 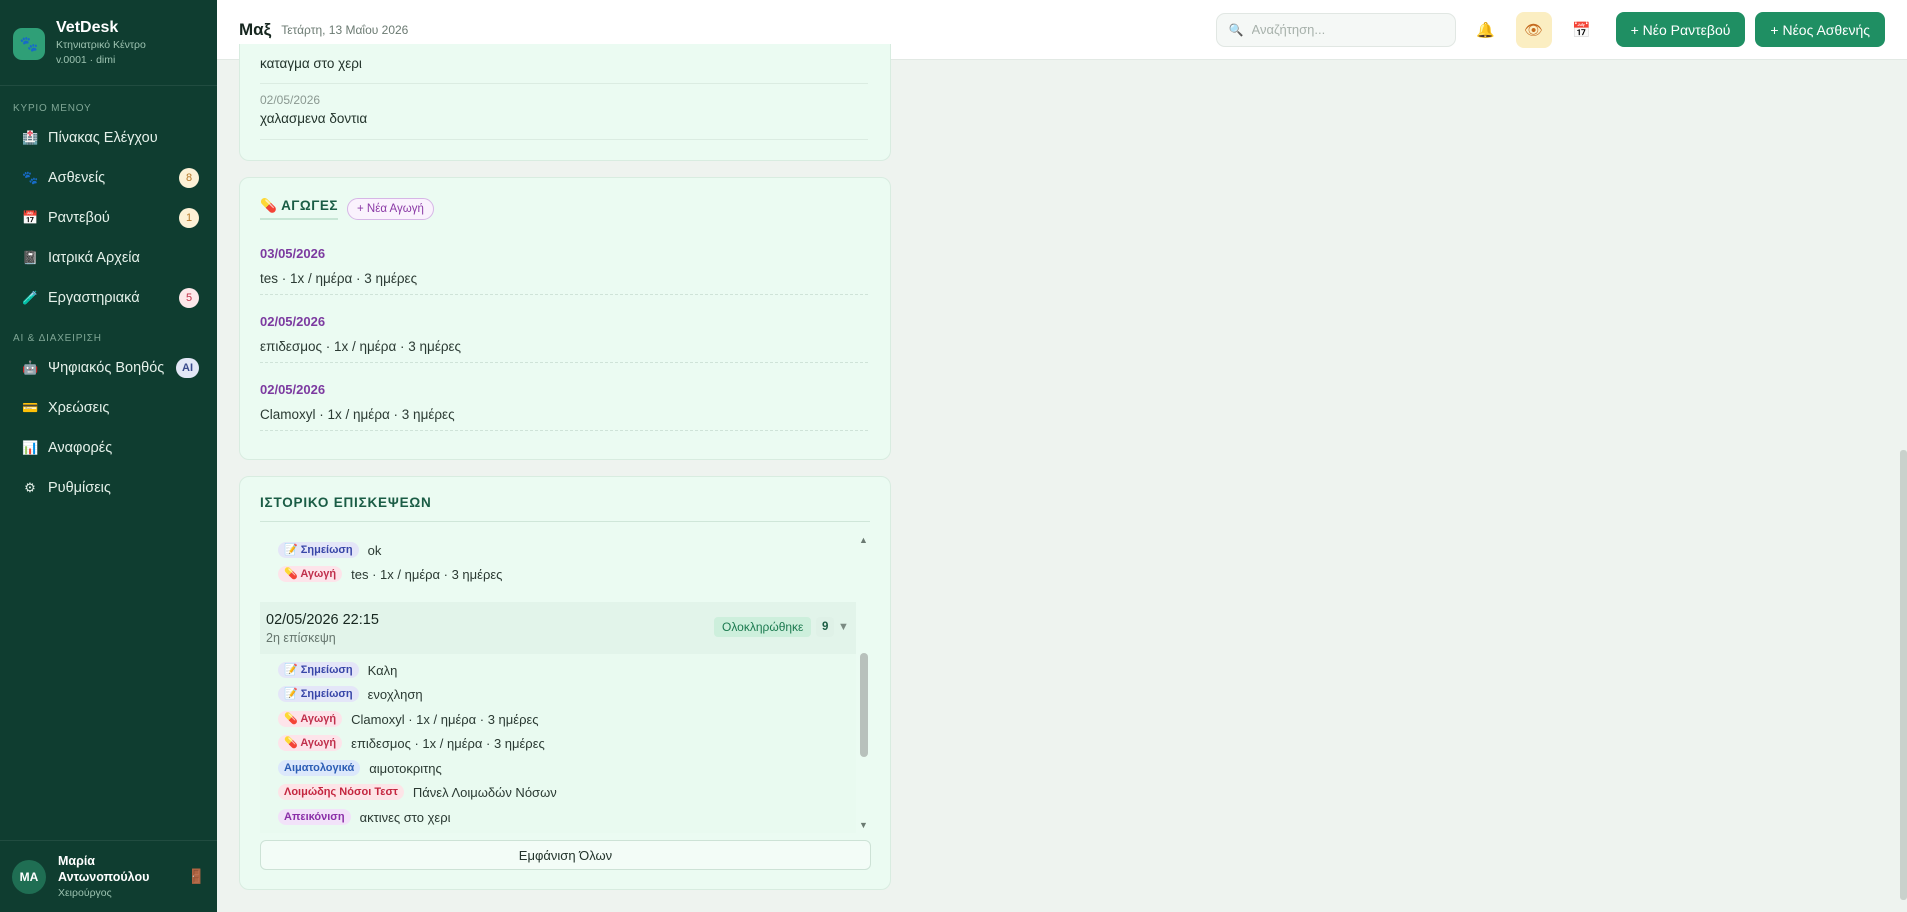 I want to click on page-scrollbar, so click(x=1903, y=675).